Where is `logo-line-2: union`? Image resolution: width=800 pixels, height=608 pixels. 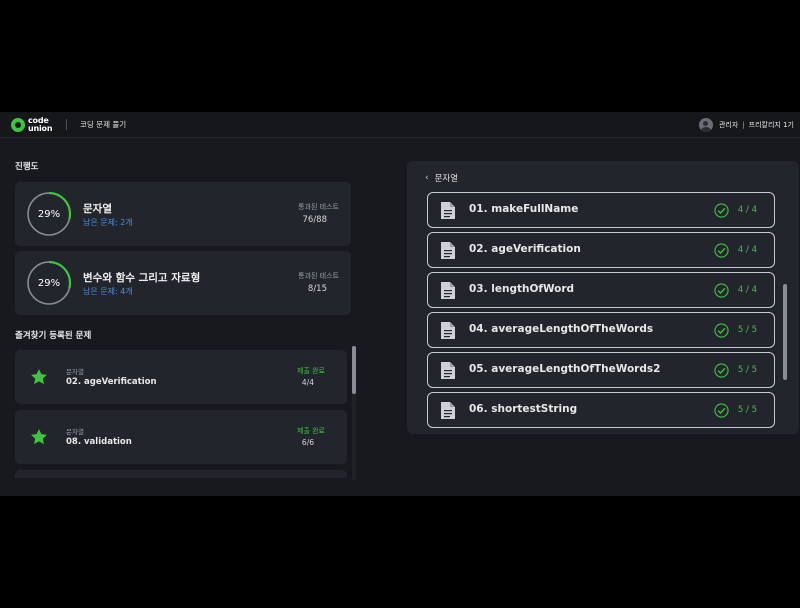 logo-line-2: union is located at coordinates (40, 128).